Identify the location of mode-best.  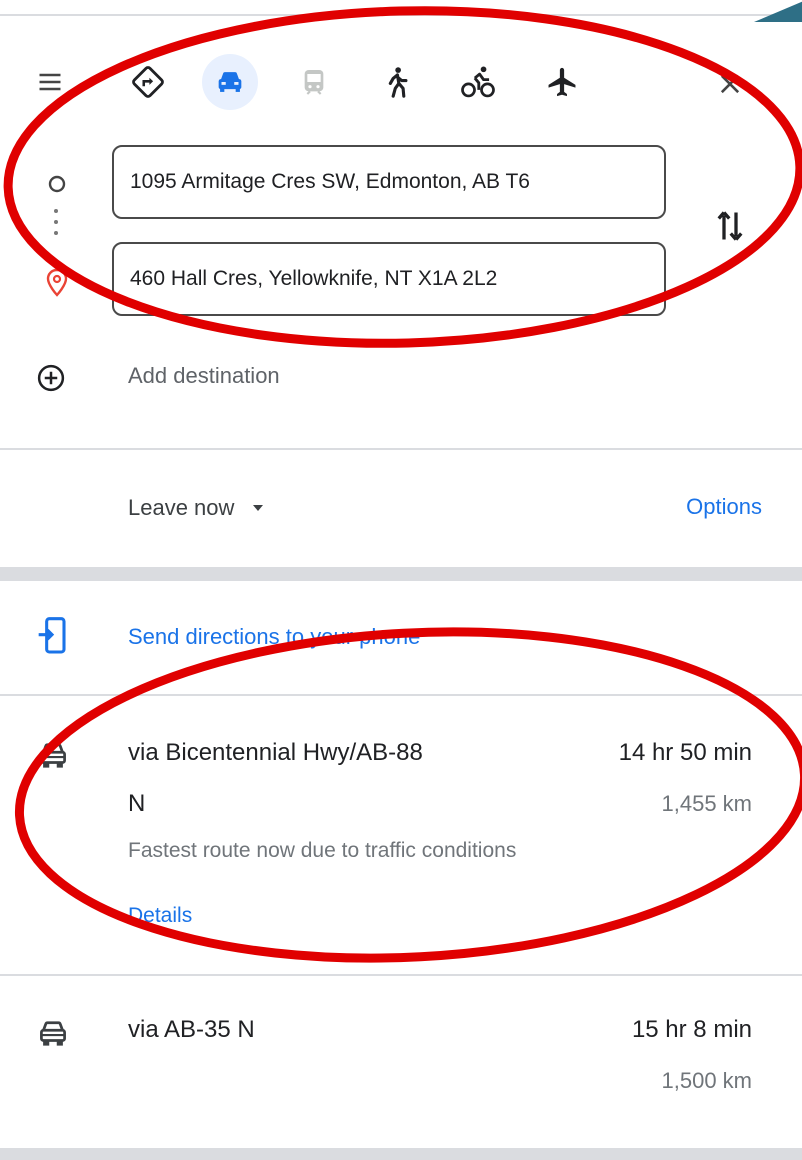
(148, 82).